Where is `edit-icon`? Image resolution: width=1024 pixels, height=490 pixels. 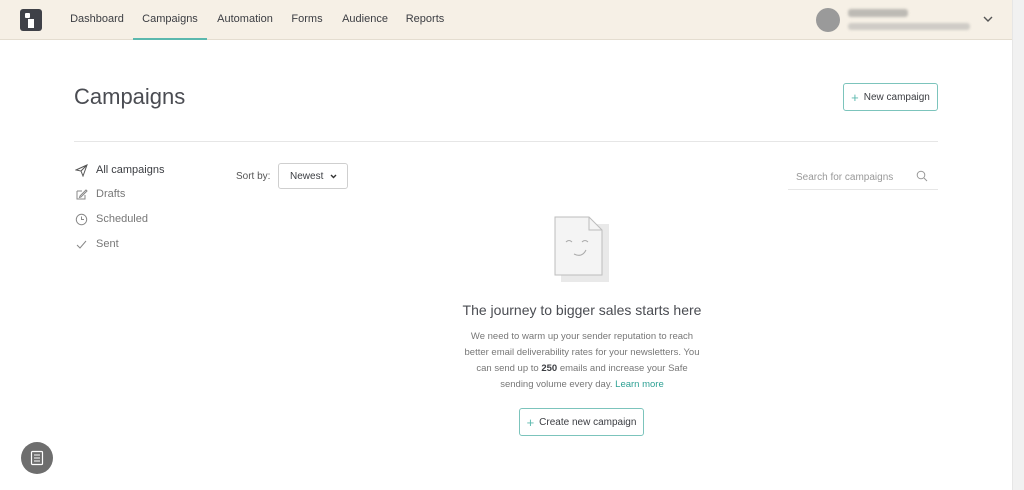 edit-icon is located at coordinates (81, 194).